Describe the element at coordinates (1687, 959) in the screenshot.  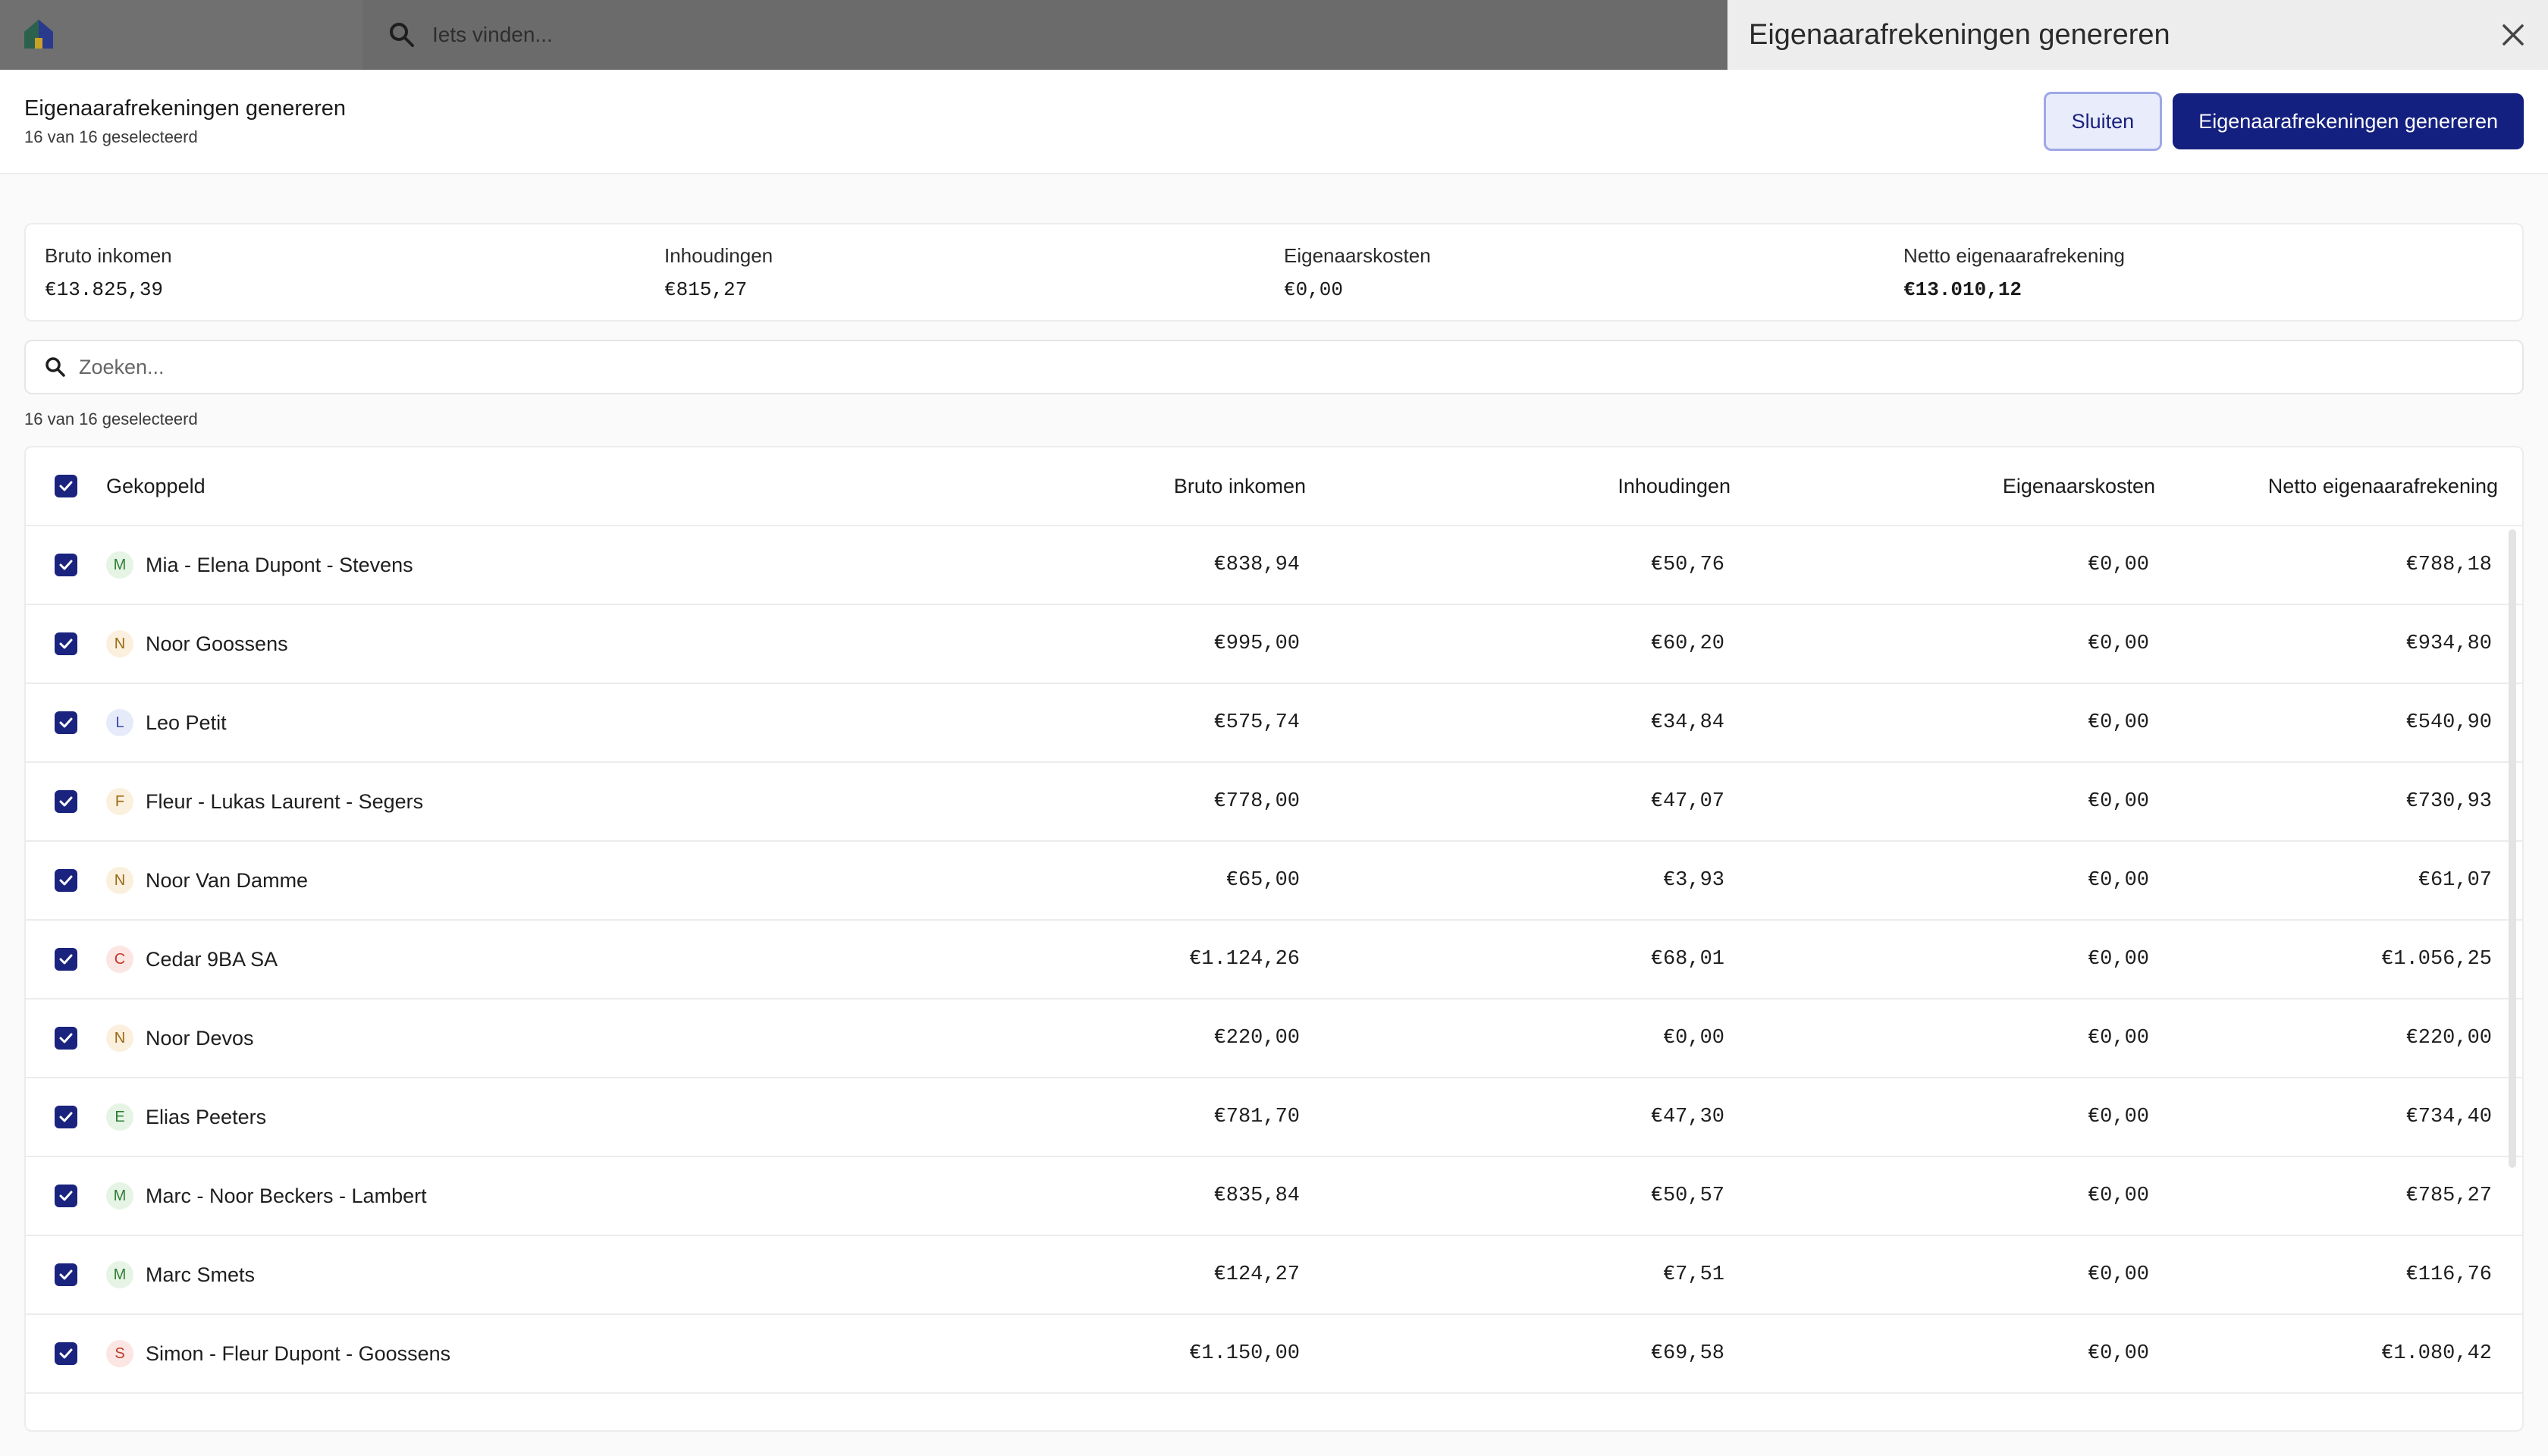
I see `deductions-cell: €68,01` at that location.